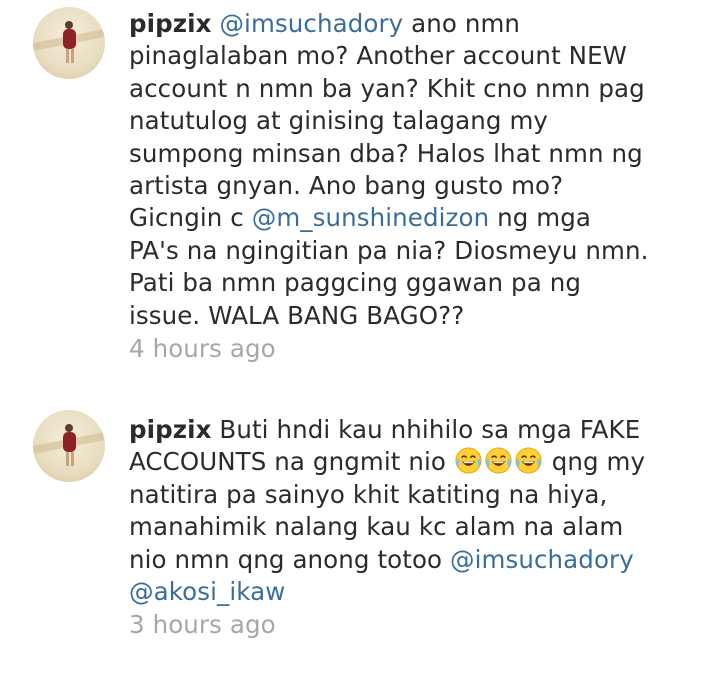 The width and height of the screenshot is (720, 676). What do you see at coordinates (291, 462) in the screenshot?
I see `comment-text: ACCOUNTS na gngmit nio` at bounding box center [291, 462].